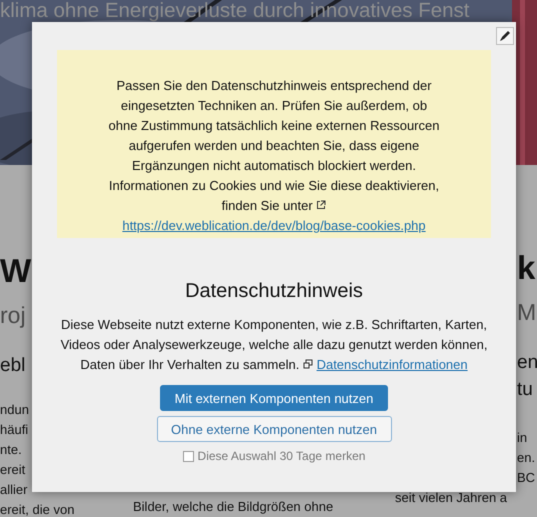 Image resolution: width=537 pixels, height=517 pixels. Describe the element at coordinates (14, 430) in the screenshot. I see `body-text: häufi` at that location.